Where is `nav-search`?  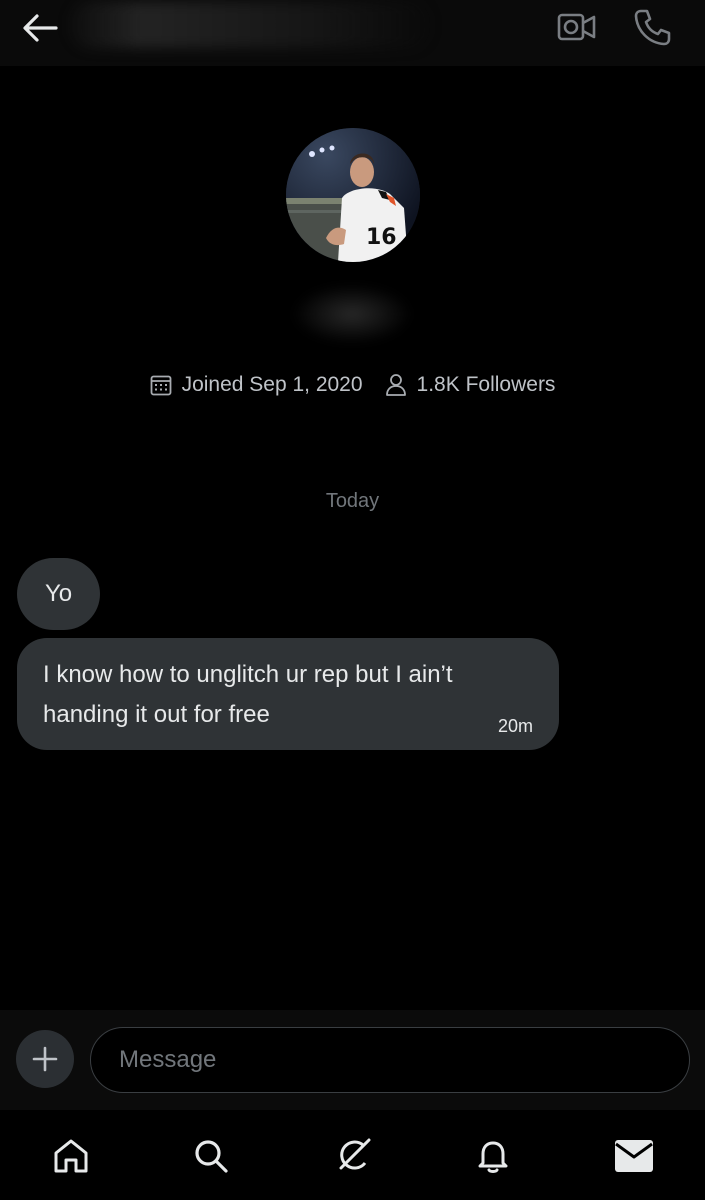 nav-search is located at coordinates (211, 1156).